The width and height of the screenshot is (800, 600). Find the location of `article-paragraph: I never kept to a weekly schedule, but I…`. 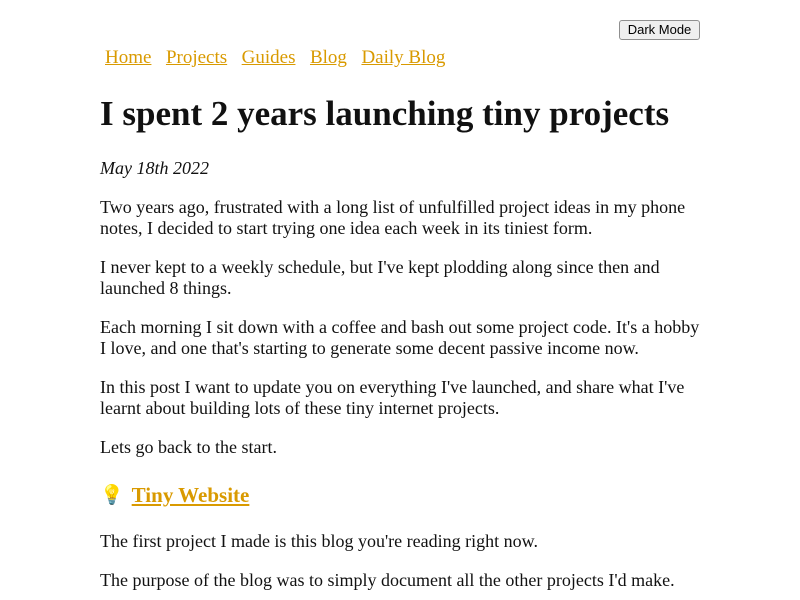

article-paragraph: I never kept to a weekly schedule, but I… is located at coordinates (380, 277).